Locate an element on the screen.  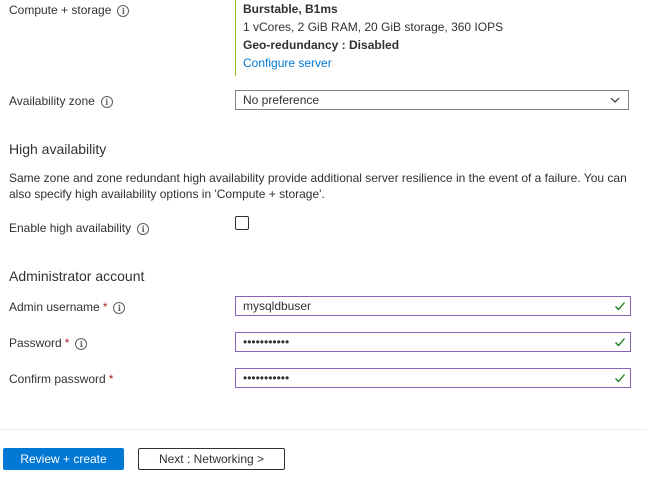
compute-tier: Burstable, B1ms is located at coordinates (290, 9).